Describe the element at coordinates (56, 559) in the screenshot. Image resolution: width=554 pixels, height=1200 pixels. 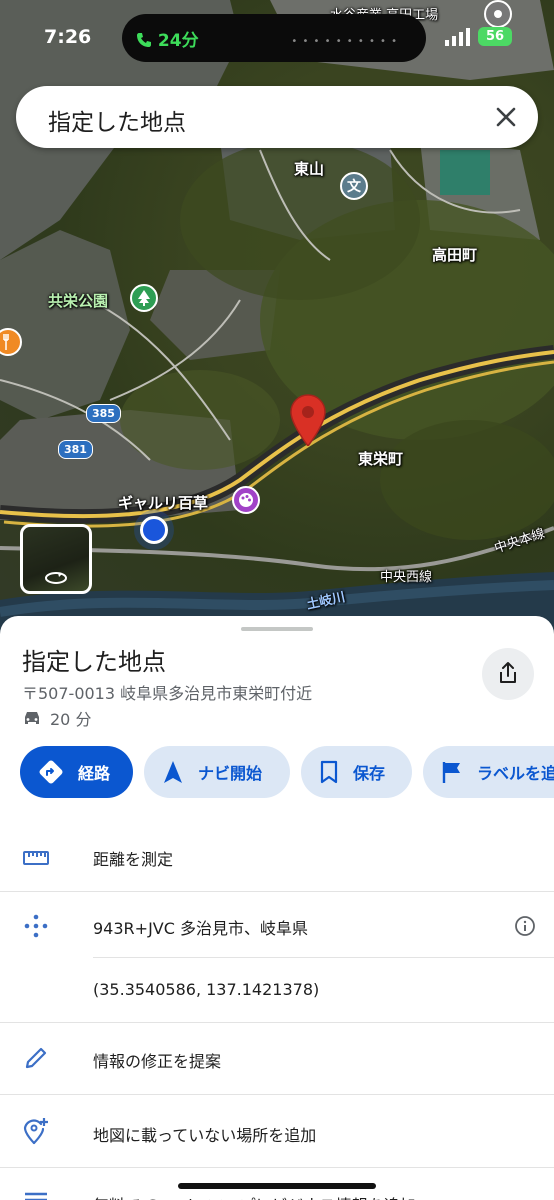
I see `street-view-thumbnail` at that location.